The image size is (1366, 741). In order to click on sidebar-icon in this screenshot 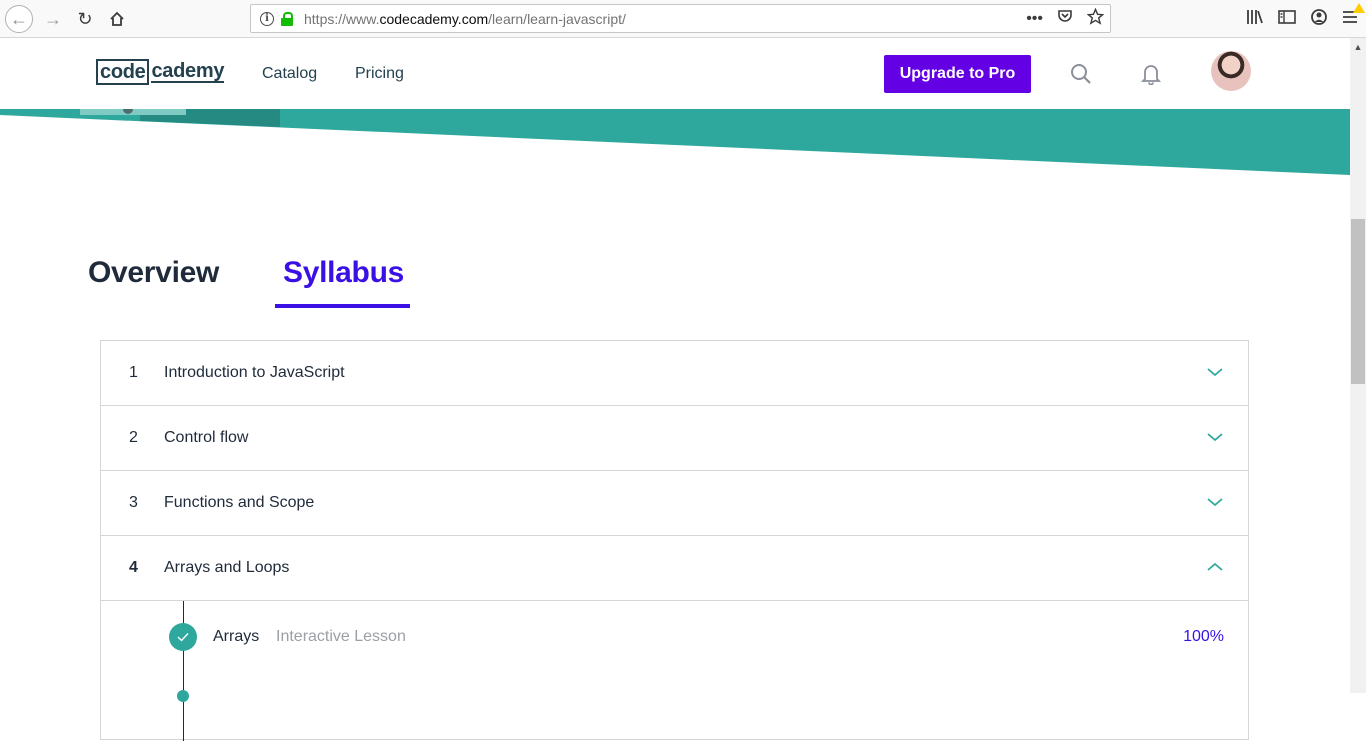, I will do `click(1287, 19)`.